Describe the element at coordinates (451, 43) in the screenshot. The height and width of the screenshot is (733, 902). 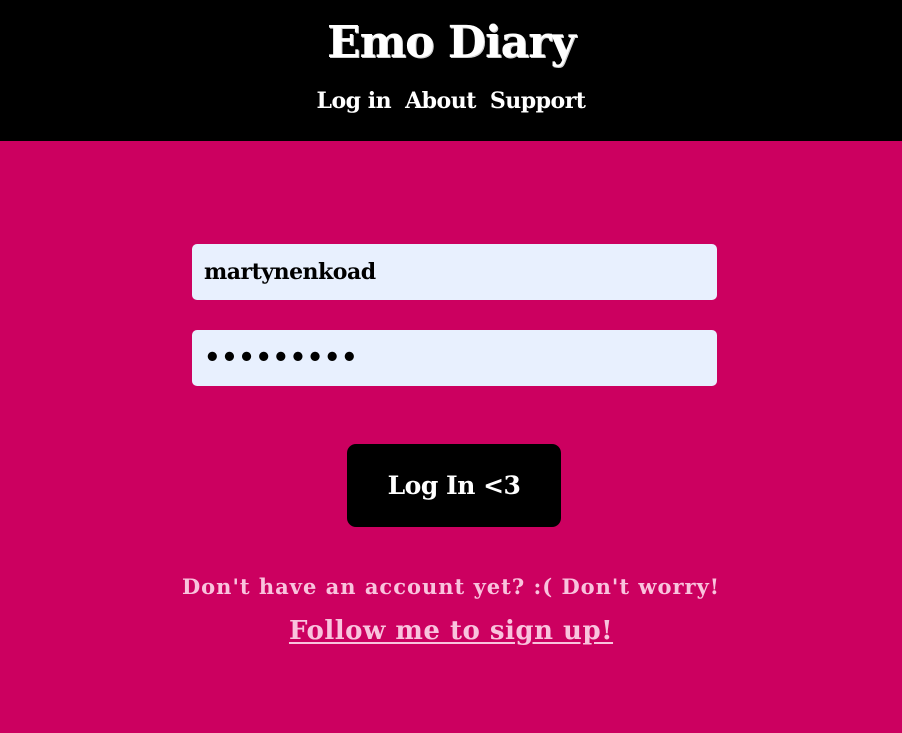
I see `site-logo: Emo Diary` at that location.